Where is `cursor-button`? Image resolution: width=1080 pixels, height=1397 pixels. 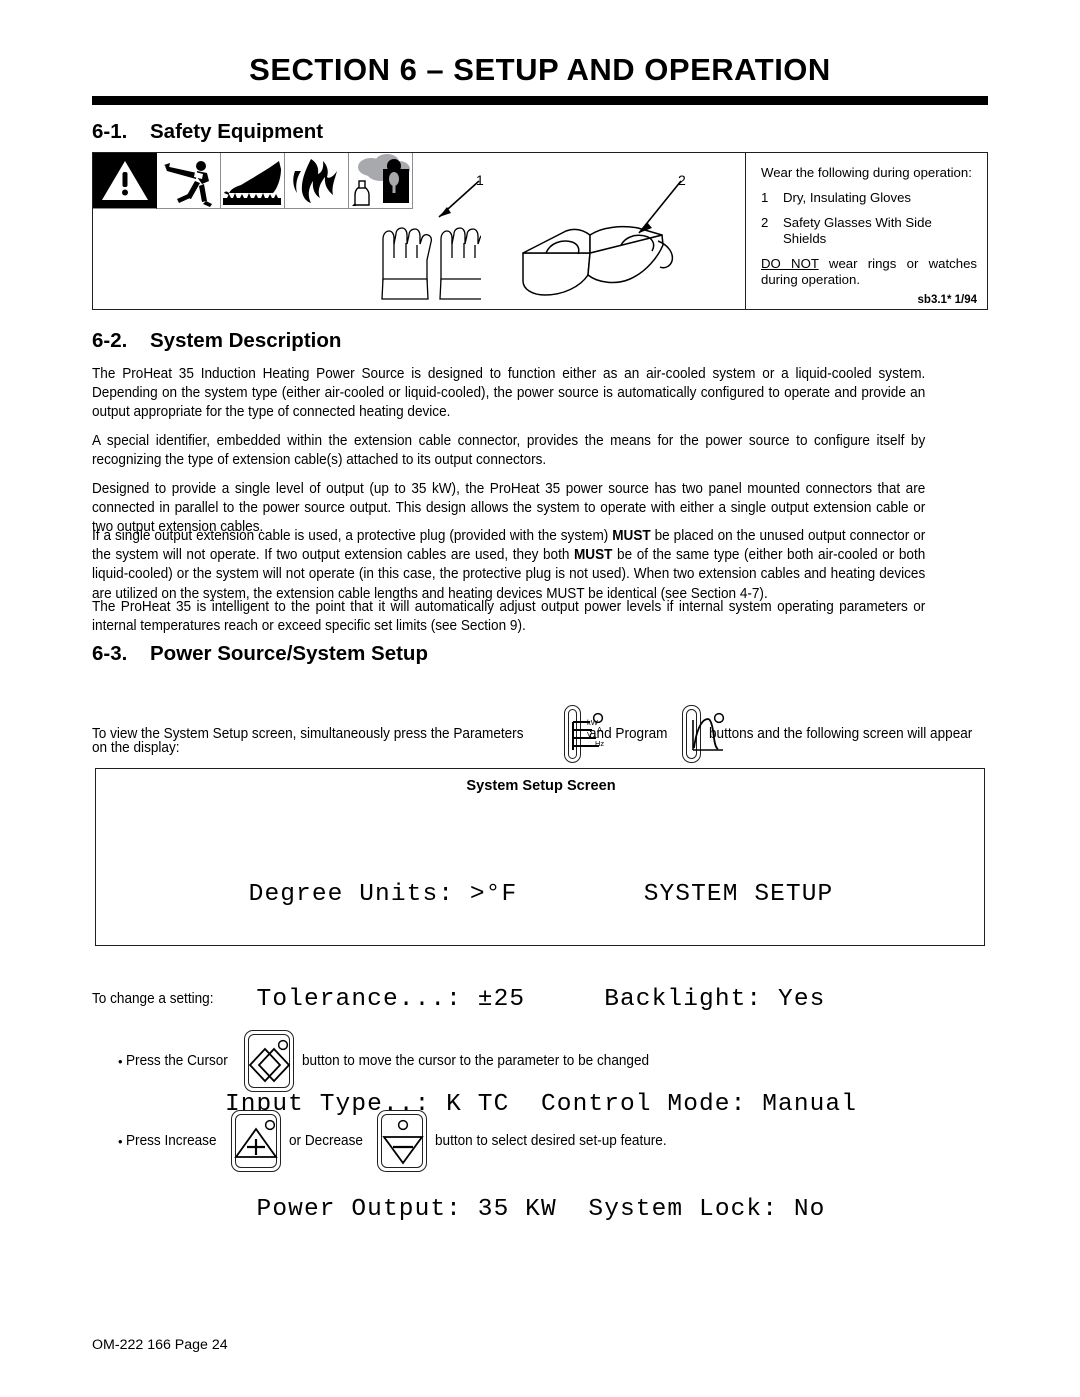
cursor-button is located at coordinates (268, 1061).